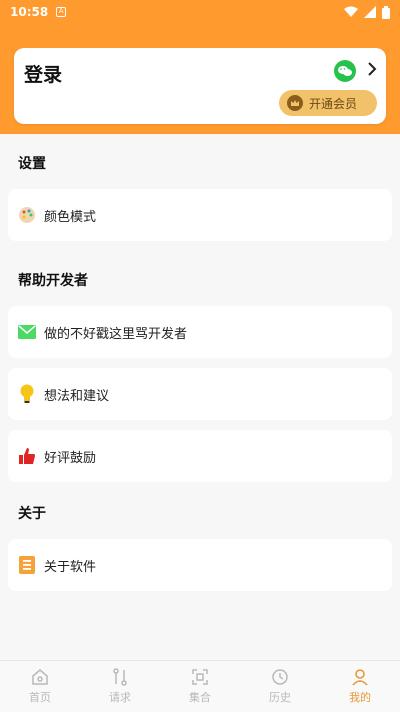 This screenshot has height=712, width=400. Describe the element at coordinates (27, 456) in the screenshot. I see `thumbs-up-icon` at that location.